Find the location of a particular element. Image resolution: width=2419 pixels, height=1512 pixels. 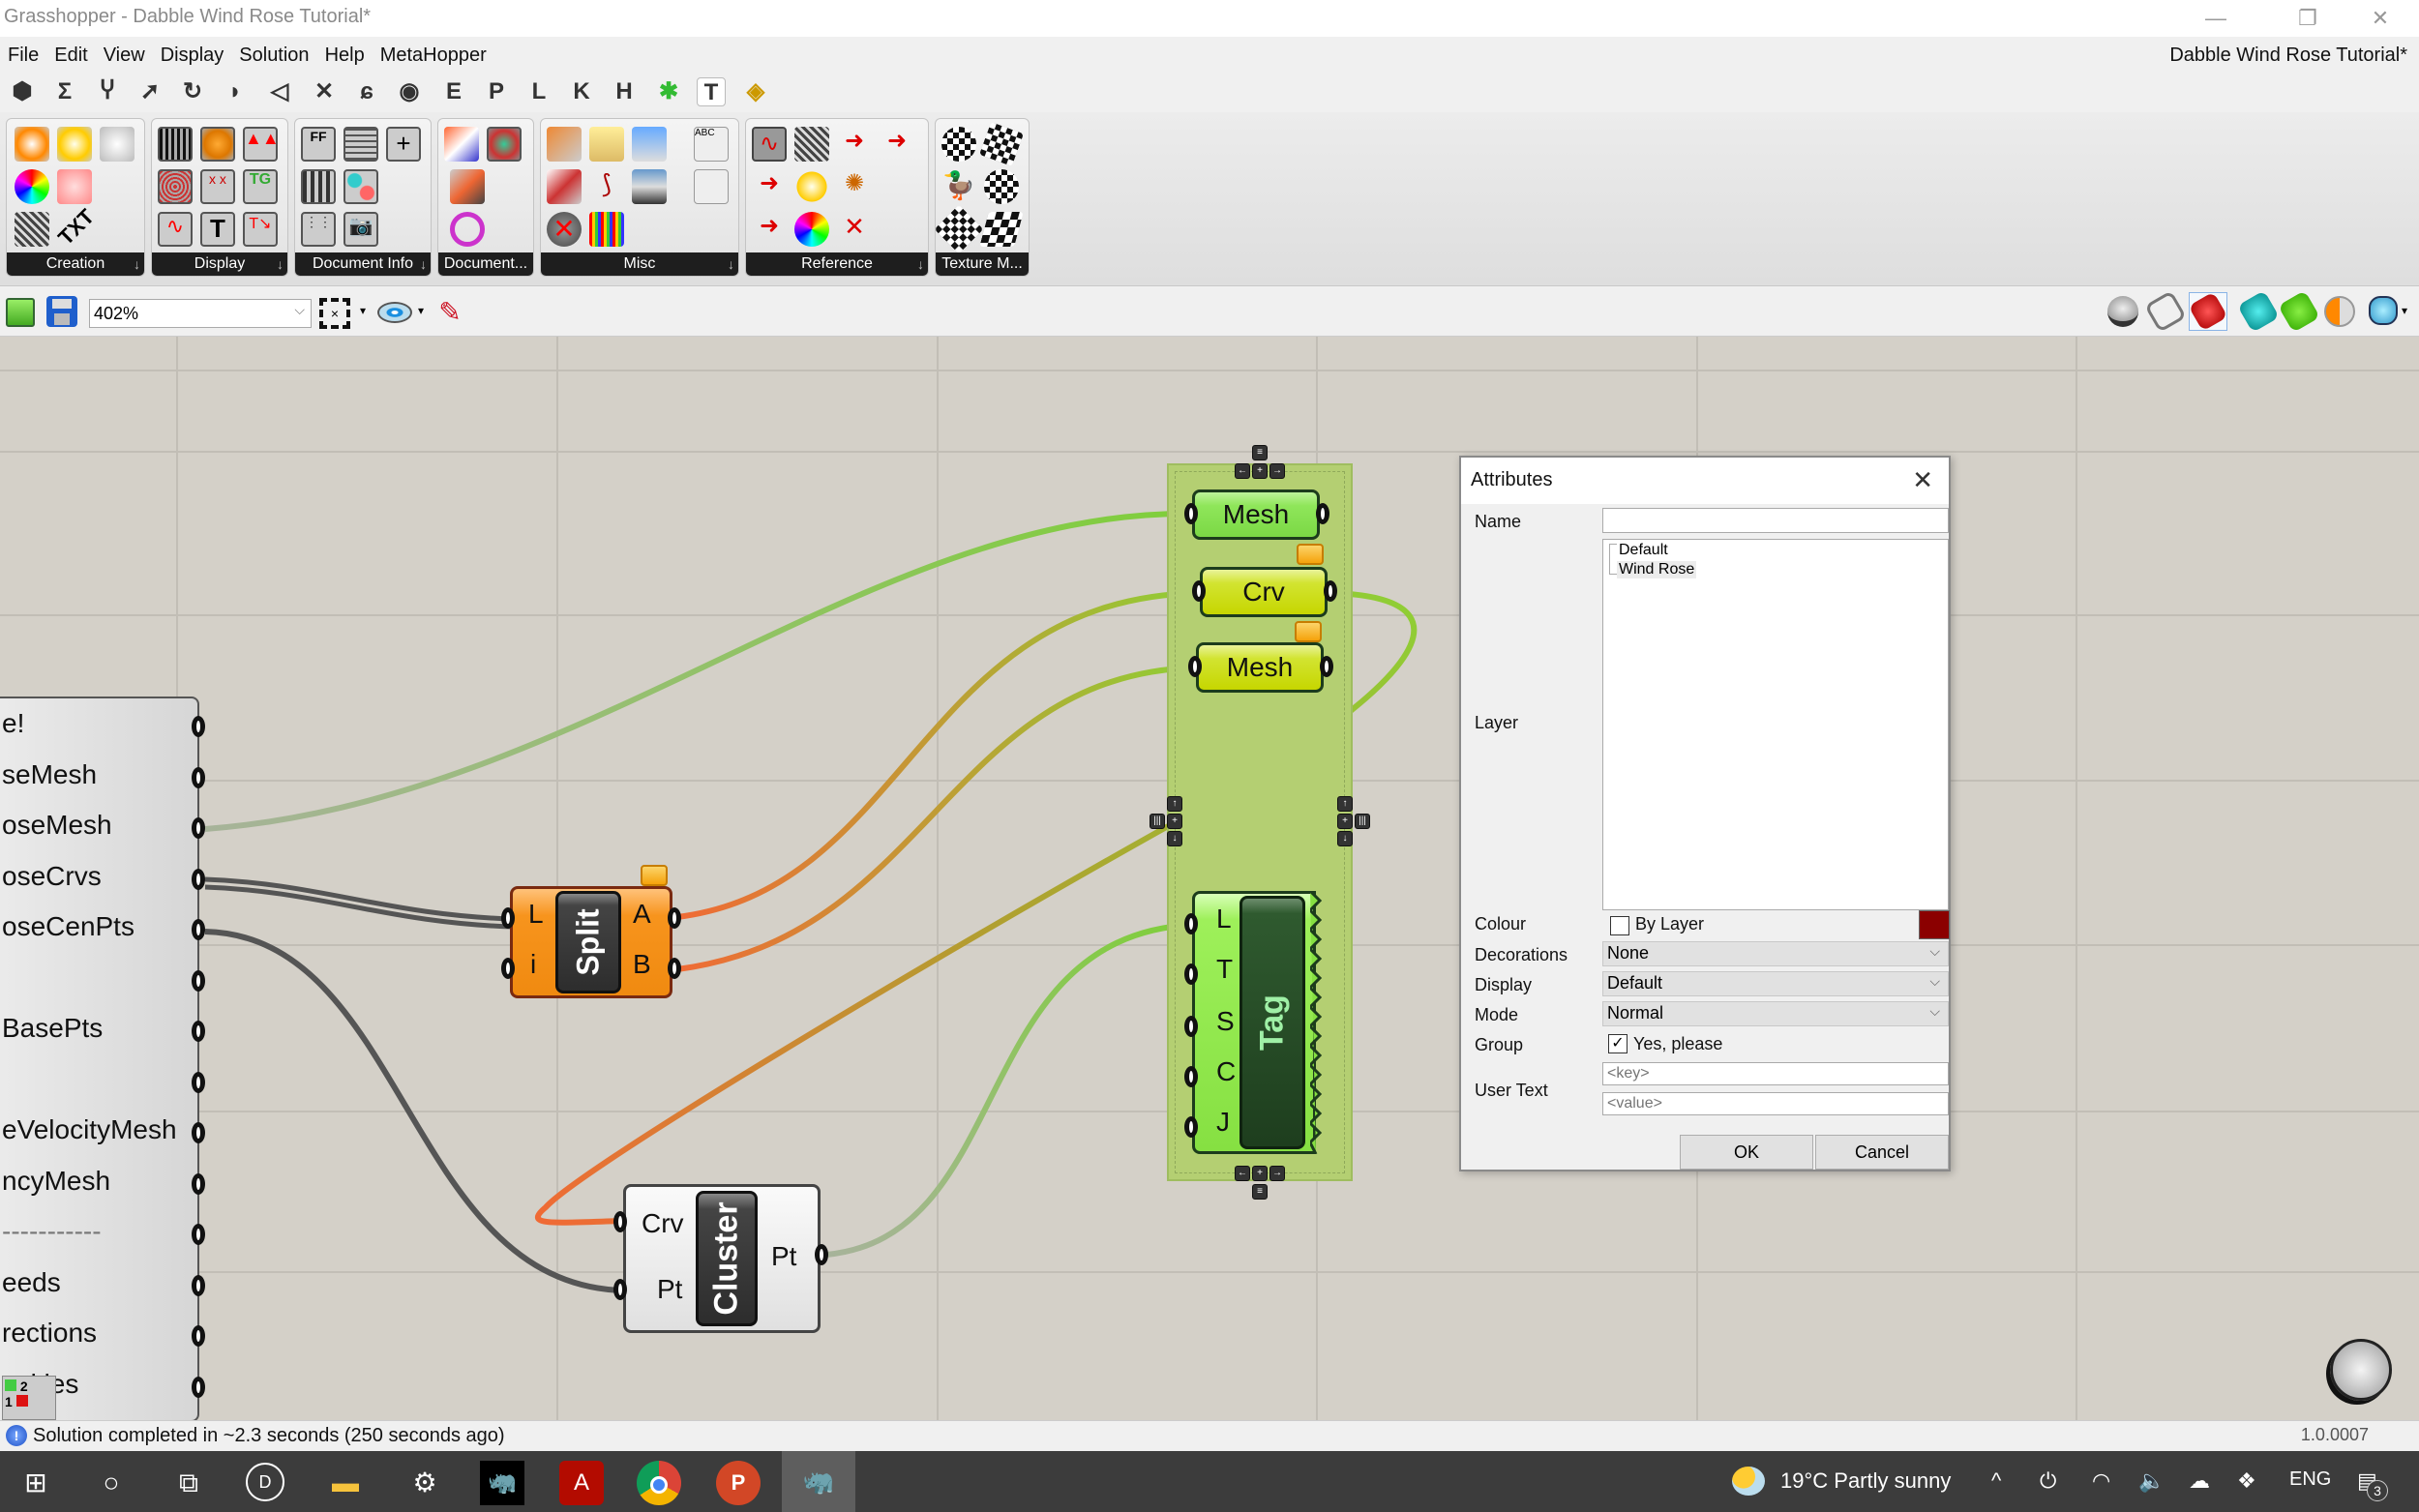

duck-icon: 🦆 is located at coordinates (959, 186).